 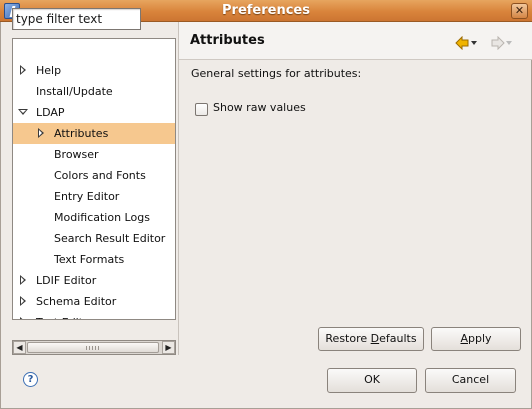 What do you see at coordinates (23, 112) in the screenshot?
I see `expanded-triangle-icon` at bounding box center [23, 112].